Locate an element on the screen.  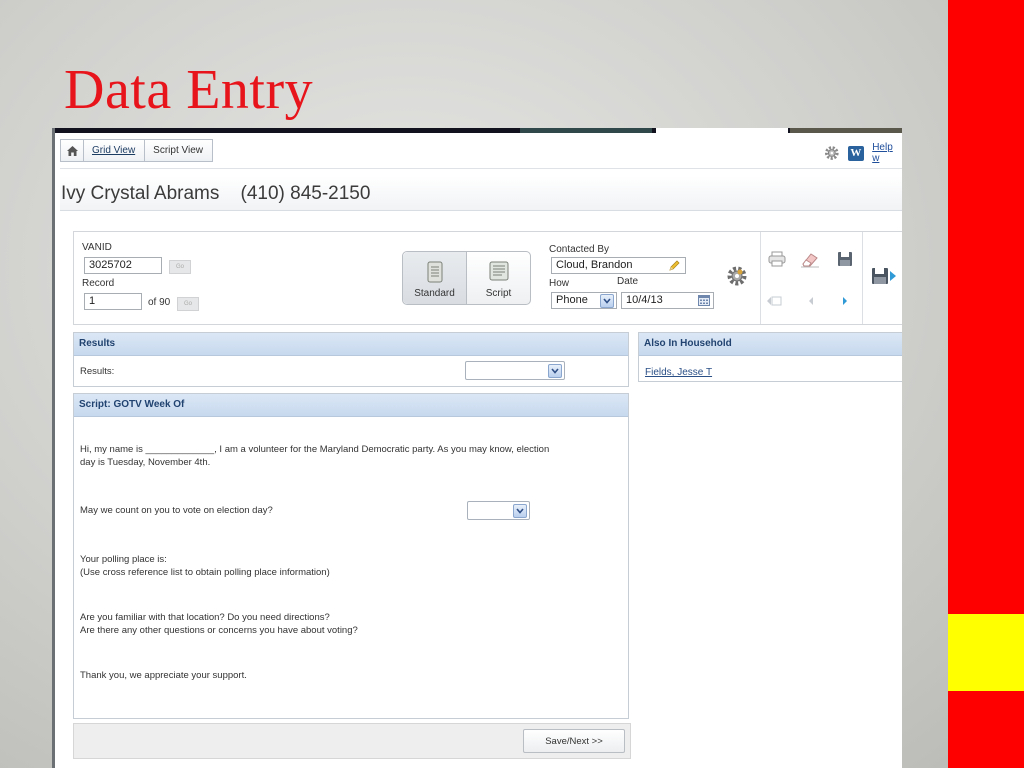
help-area: W Help w is located at coordinates (863, 153).